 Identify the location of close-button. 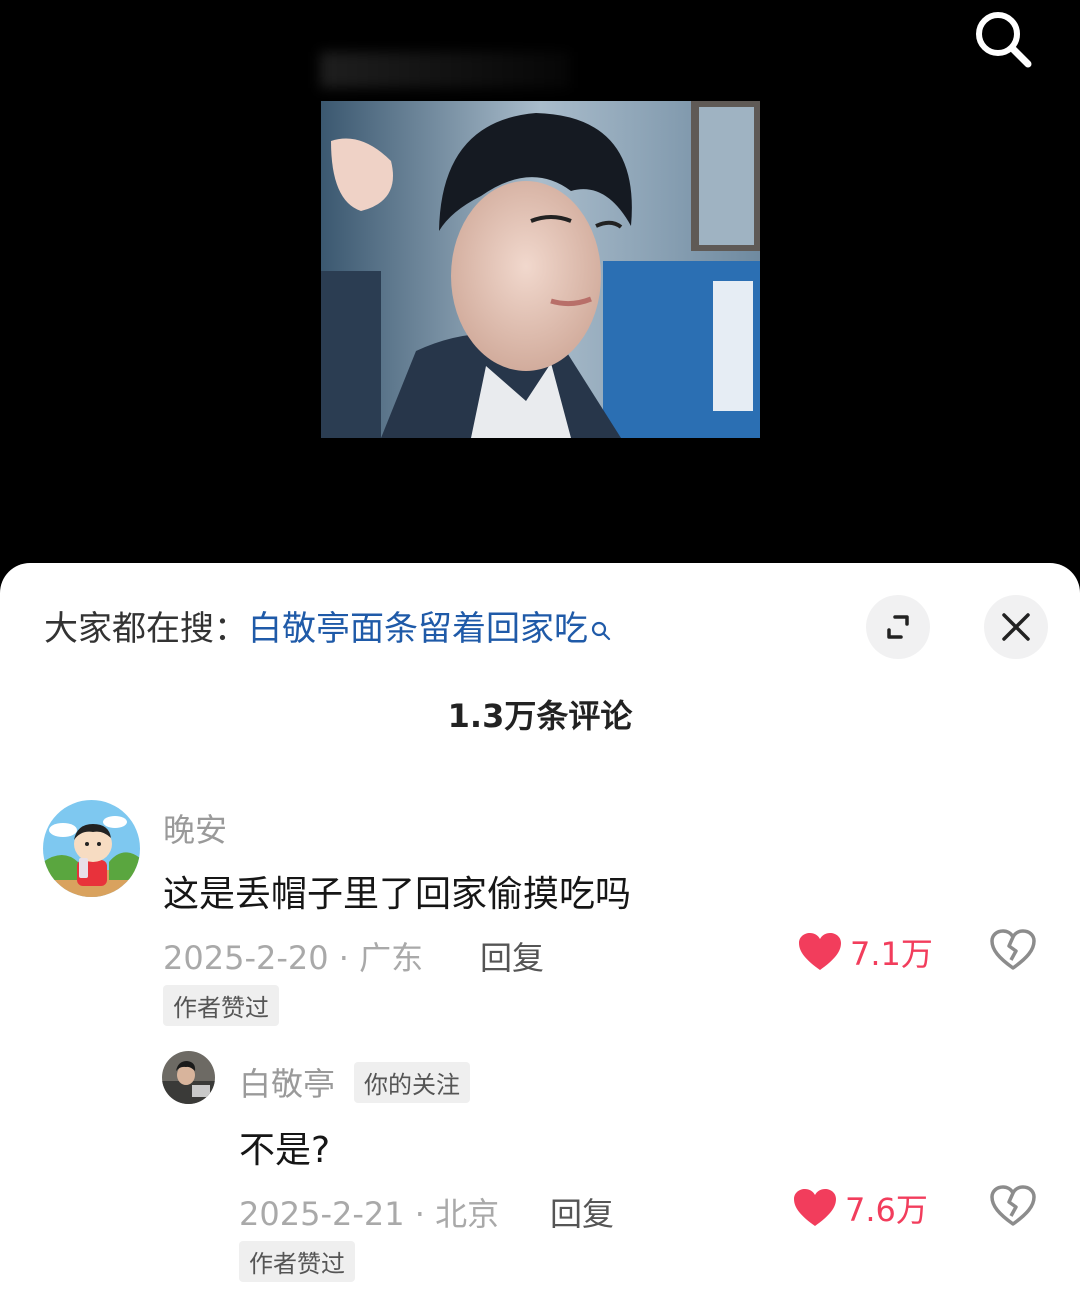
(1016, 627).